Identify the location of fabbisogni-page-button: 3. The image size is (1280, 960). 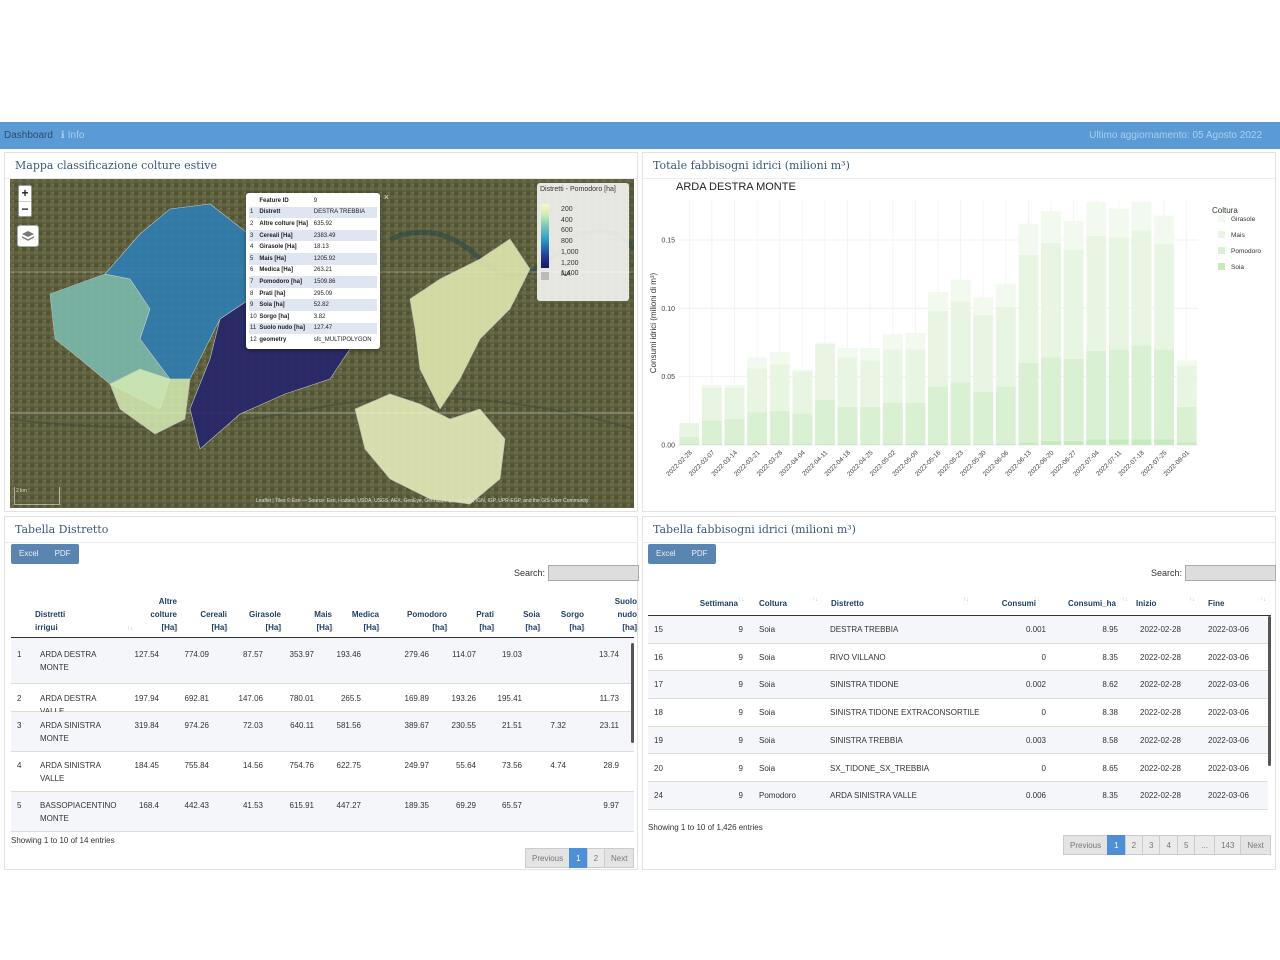
(1151, 845).